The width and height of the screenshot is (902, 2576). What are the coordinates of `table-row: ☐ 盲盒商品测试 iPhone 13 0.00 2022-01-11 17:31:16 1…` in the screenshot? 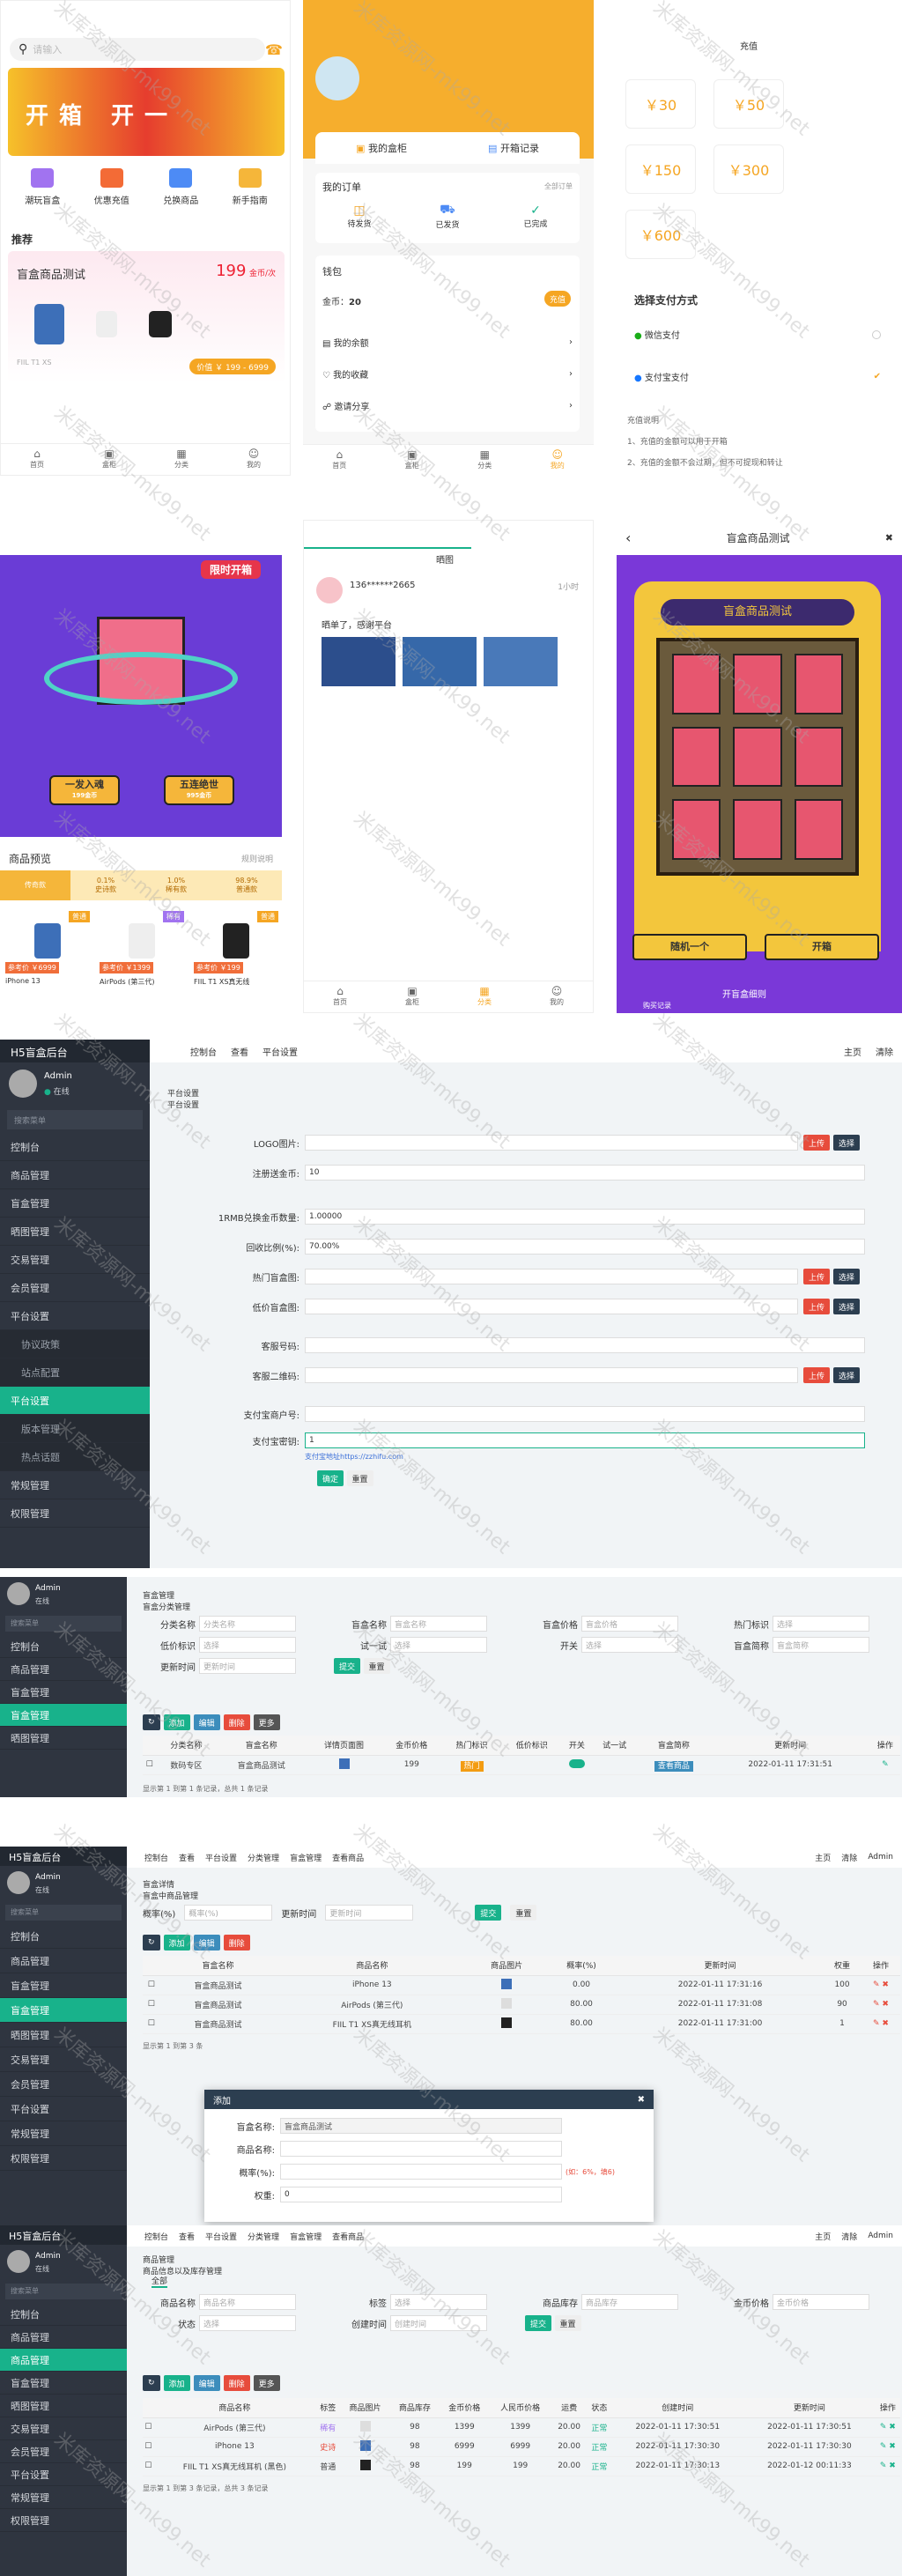 It's located at (521, 1985).